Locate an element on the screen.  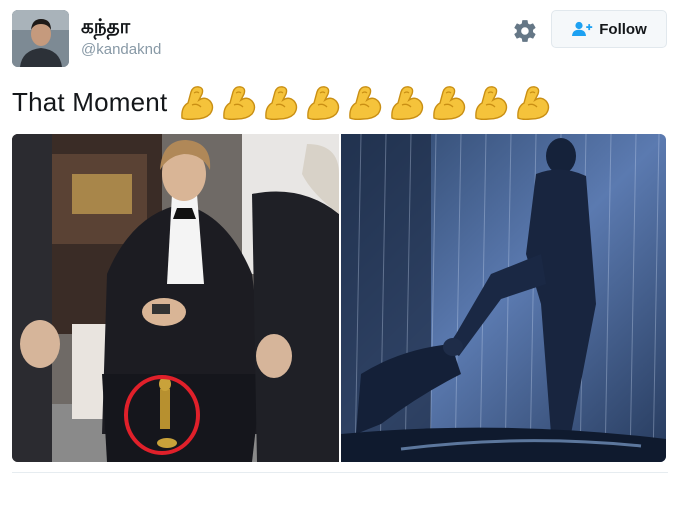
tweet-text: That Moment is located at coordinates (284, 102).